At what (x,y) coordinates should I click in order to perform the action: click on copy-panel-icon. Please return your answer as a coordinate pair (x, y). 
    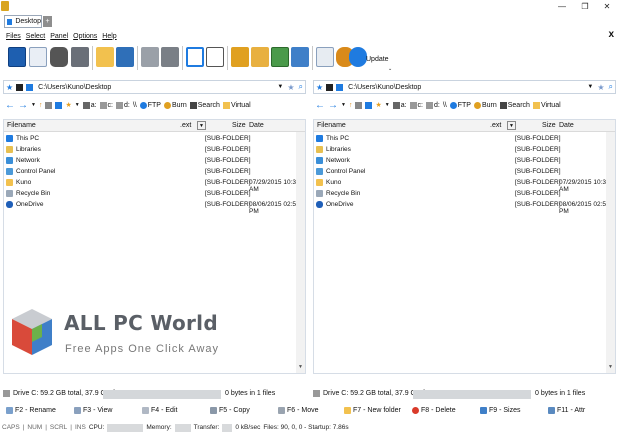
    Looking at the image, I should click on (215, 57).